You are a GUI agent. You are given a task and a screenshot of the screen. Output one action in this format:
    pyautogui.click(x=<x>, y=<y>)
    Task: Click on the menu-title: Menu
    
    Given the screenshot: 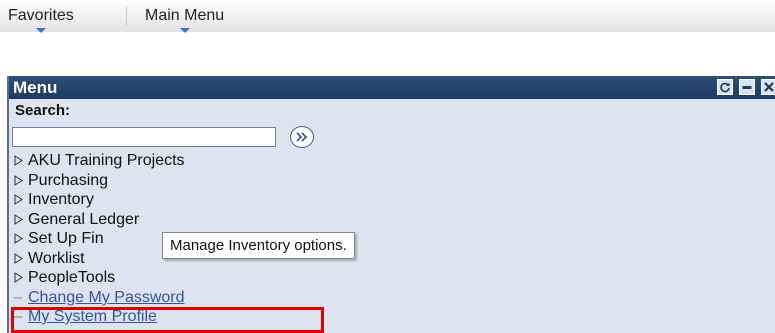 What is the action you would take?
    pyautogui.click(x=35, y=87)
    